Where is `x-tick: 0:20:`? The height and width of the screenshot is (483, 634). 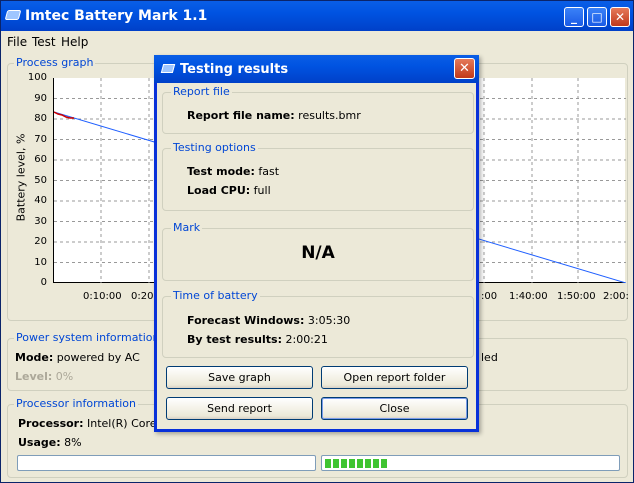 x-tick: 0:20: is located at coordinates (144, 296).